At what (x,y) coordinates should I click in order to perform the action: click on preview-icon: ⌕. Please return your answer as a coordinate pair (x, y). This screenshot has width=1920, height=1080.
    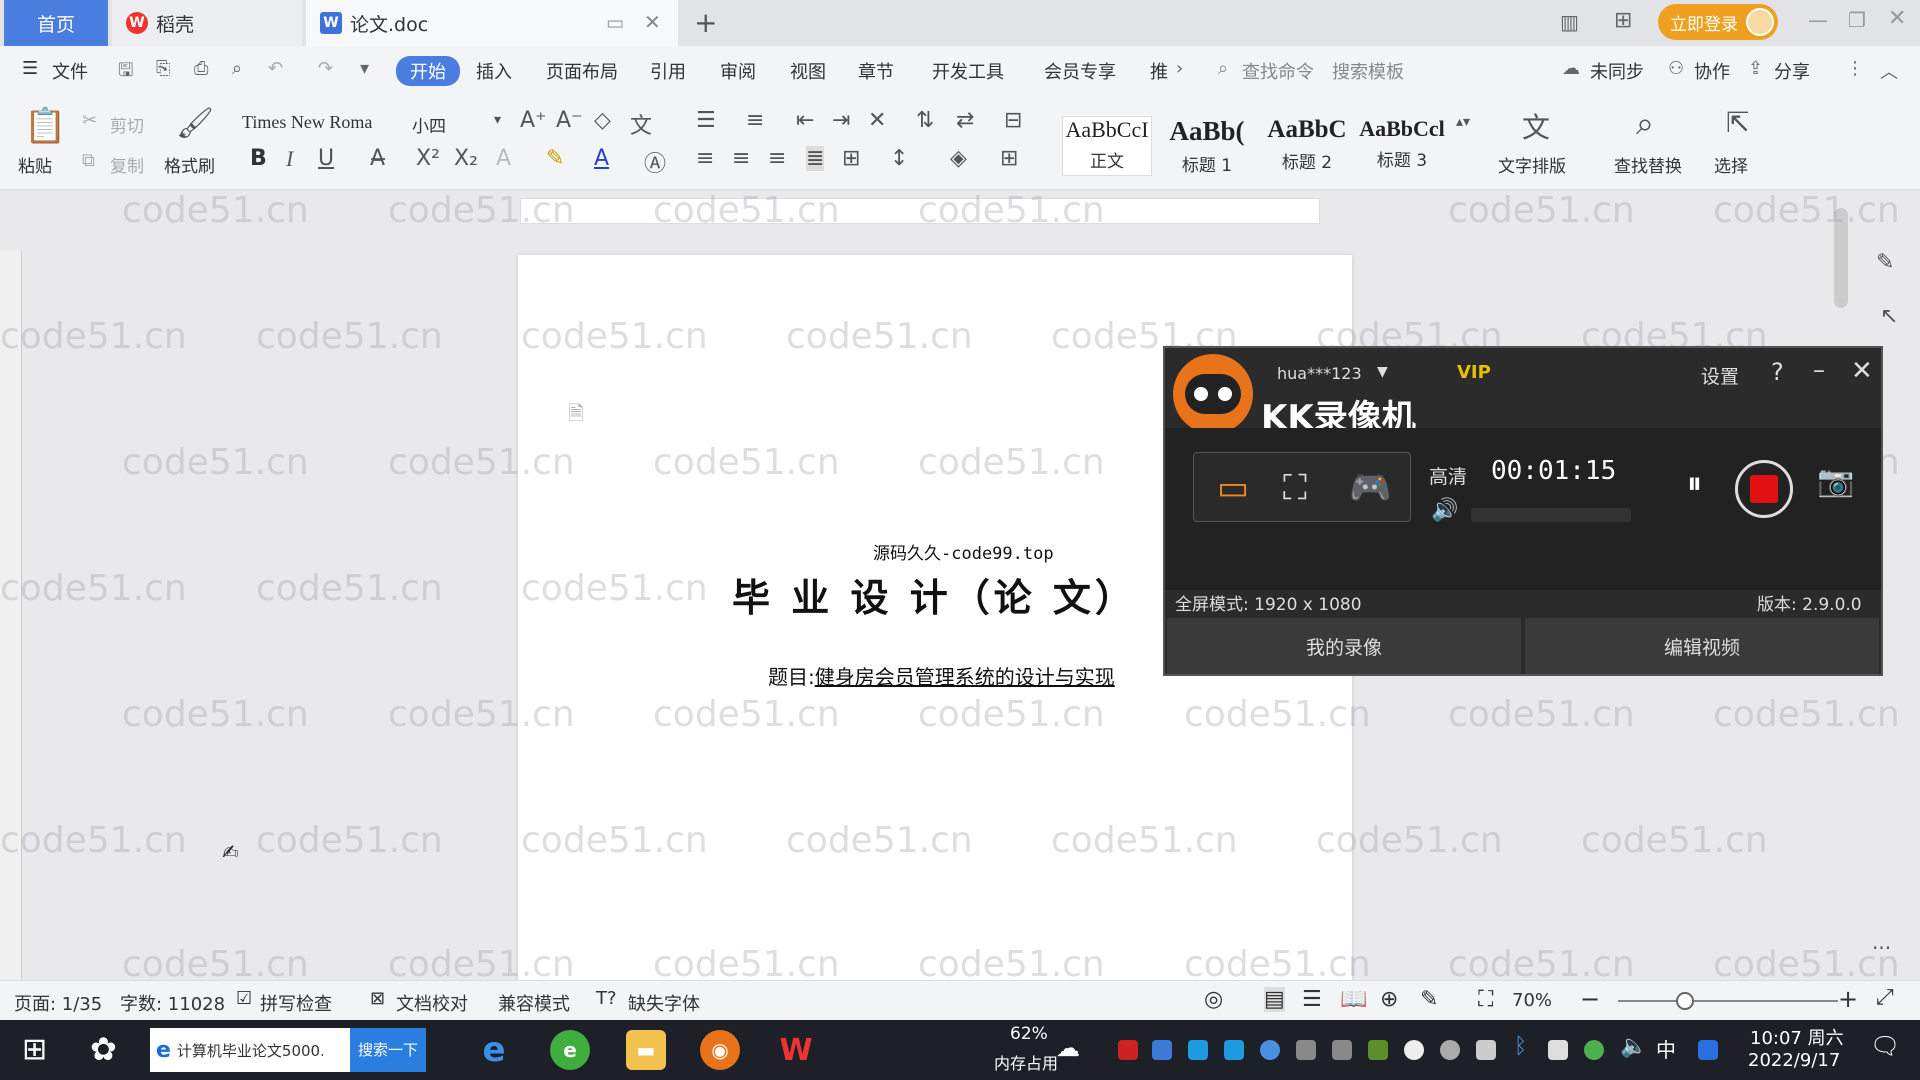
    Looking at the image, I should click on (237, 68).